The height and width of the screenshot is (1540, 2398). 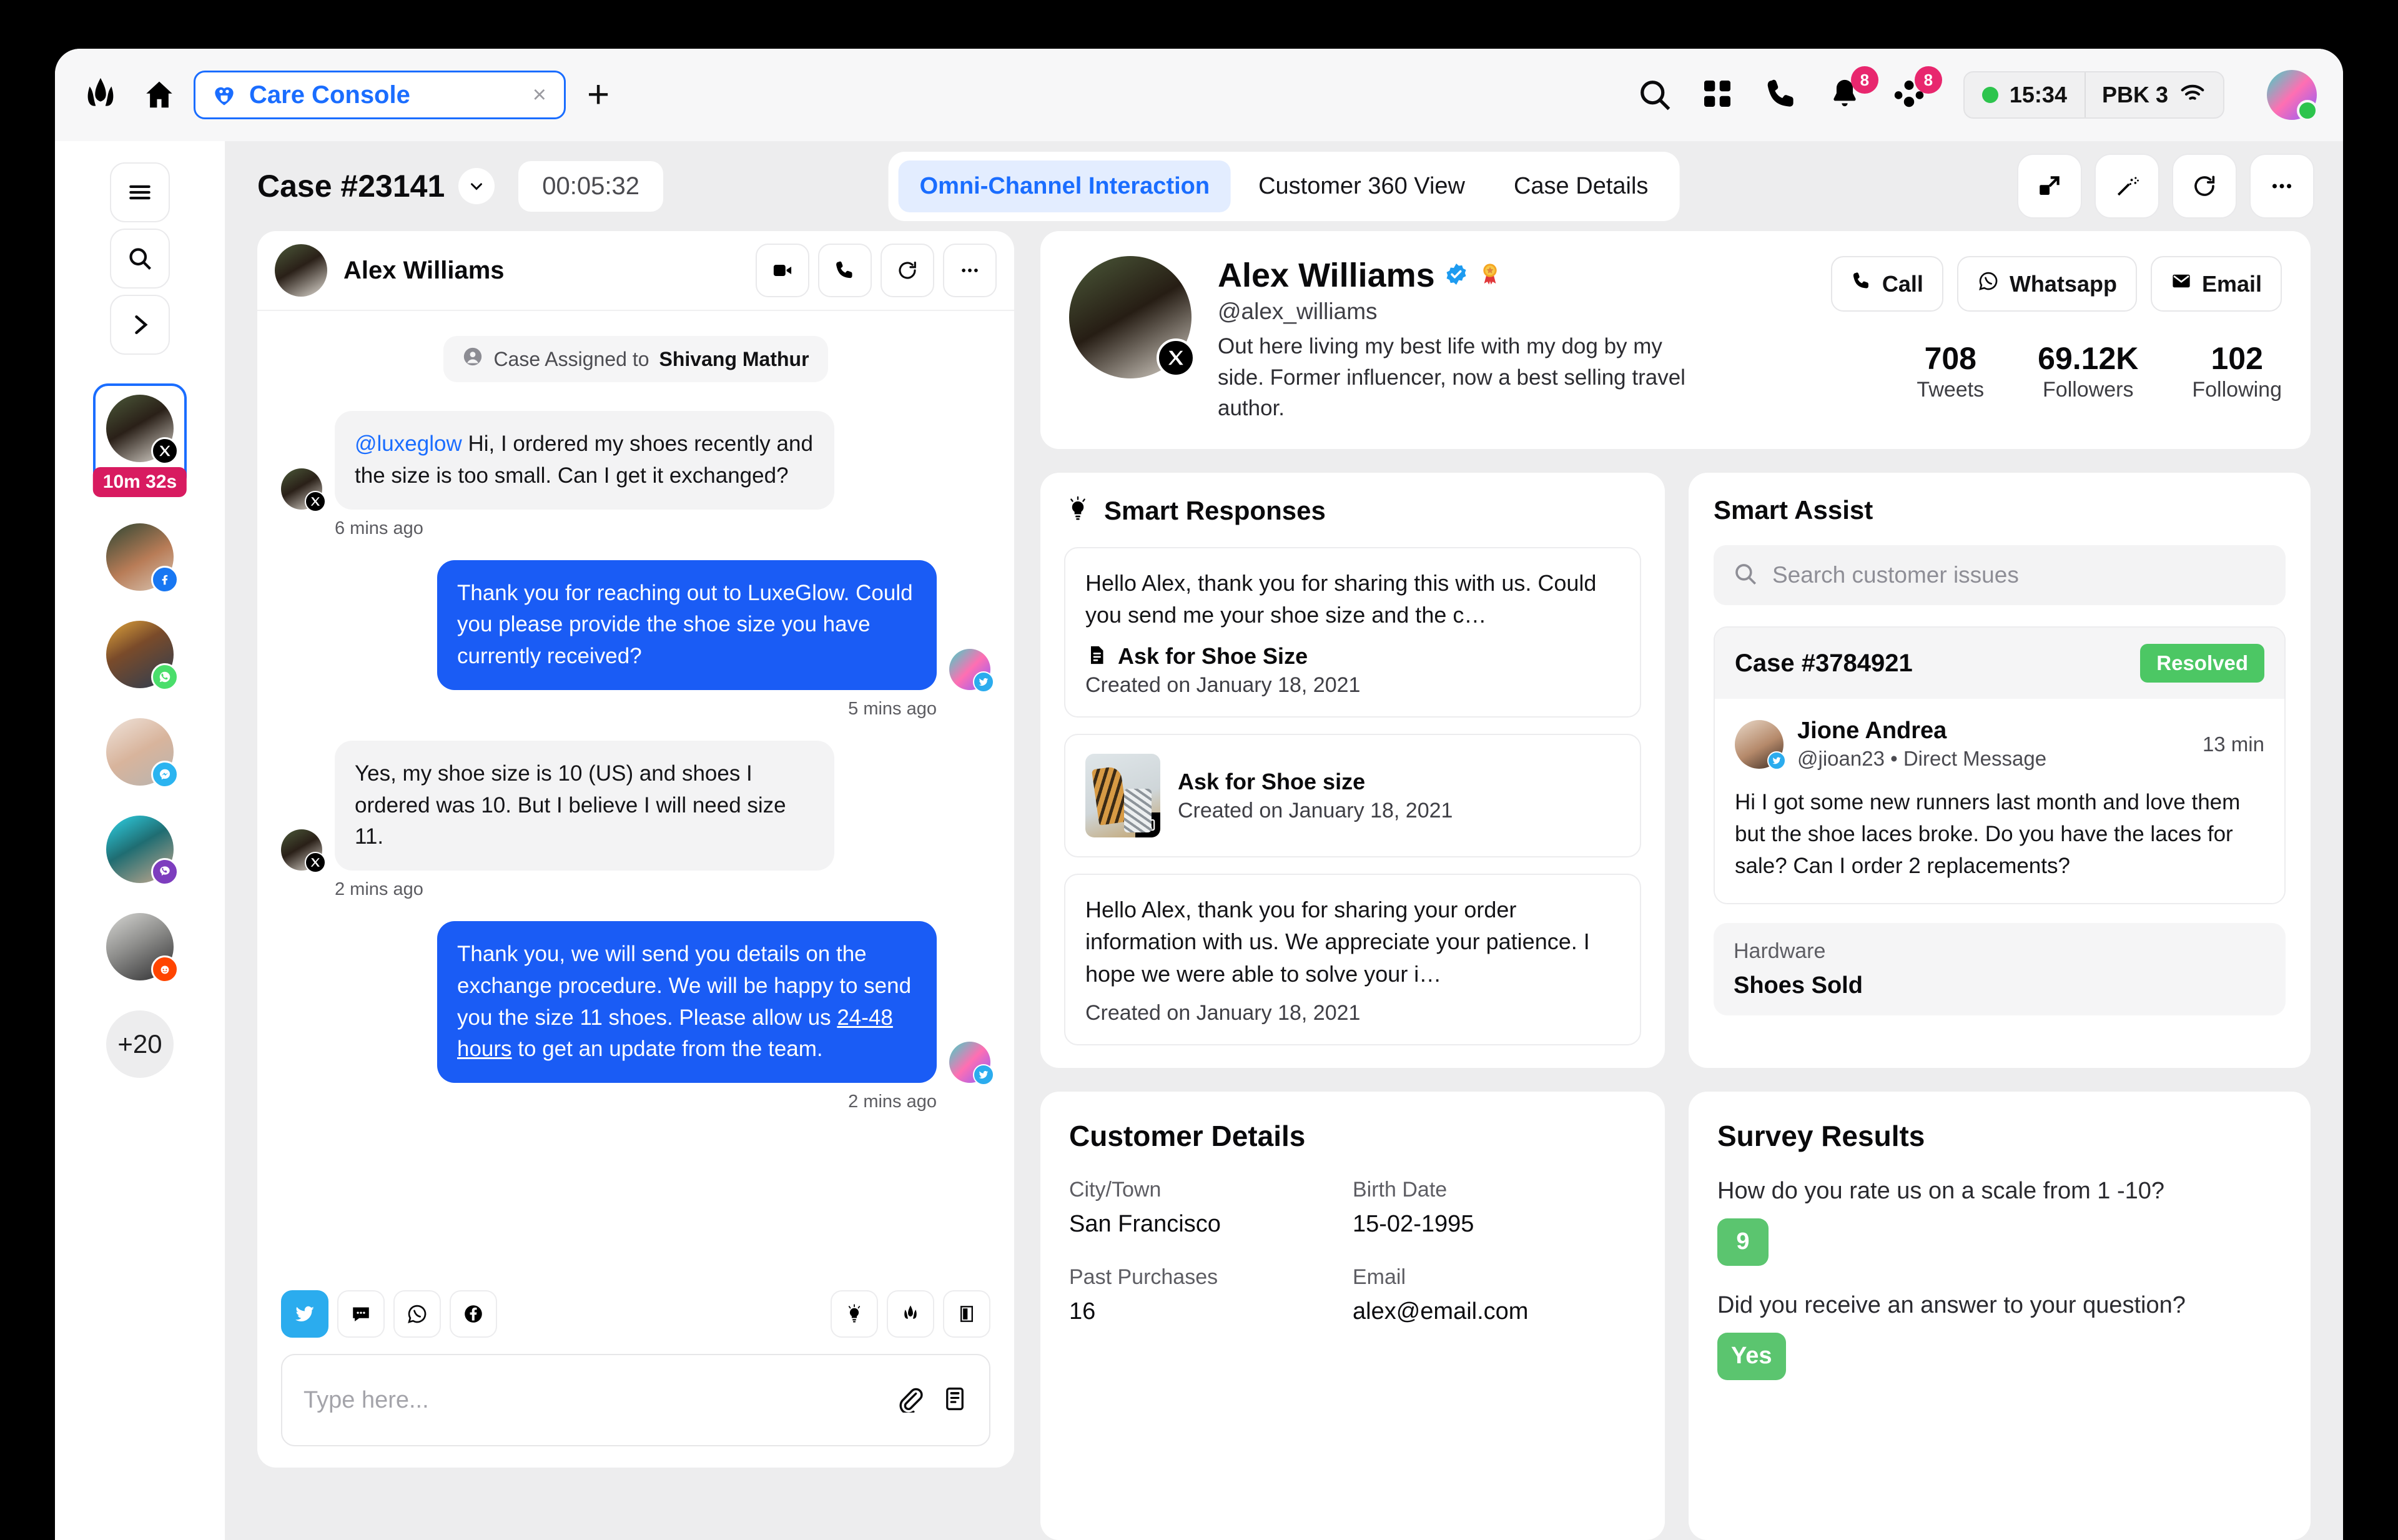 I want to click on paperclip-icon, so click(x=909, y=1400).